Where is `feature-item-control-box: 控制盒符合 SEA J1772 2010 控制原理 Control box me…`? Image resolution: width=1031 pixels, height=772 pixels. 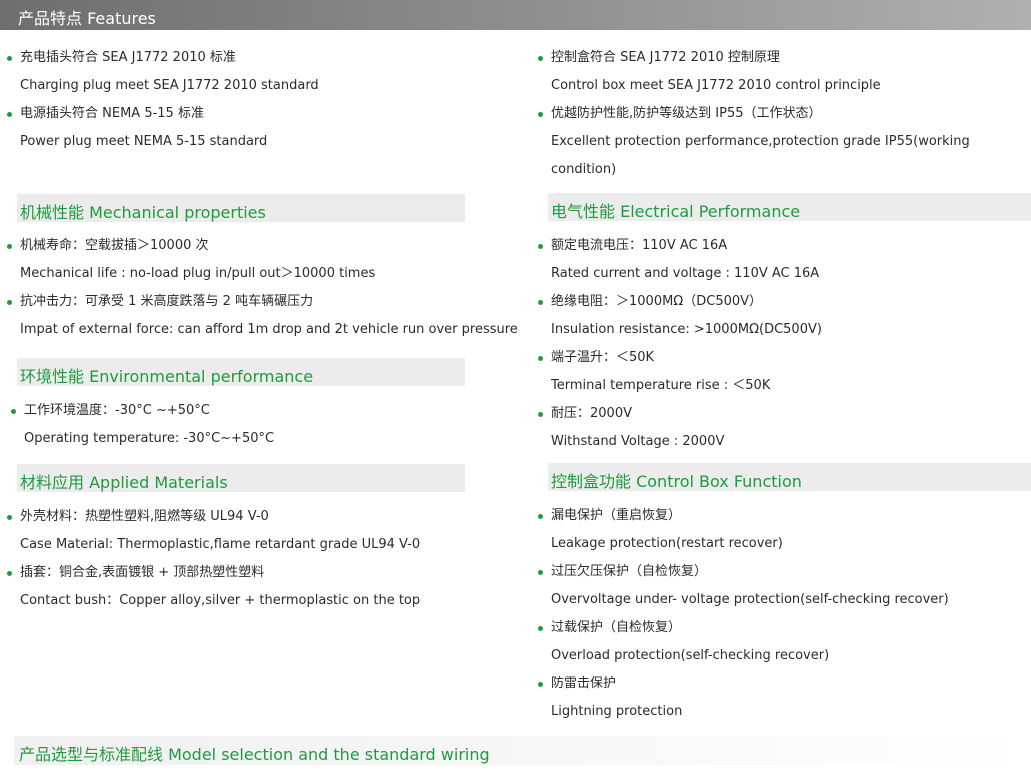
feature-item-control-box: 控制盒符合 SEA J1772 2010 控制原理 Control box me… is located at coordinates (709, 72).